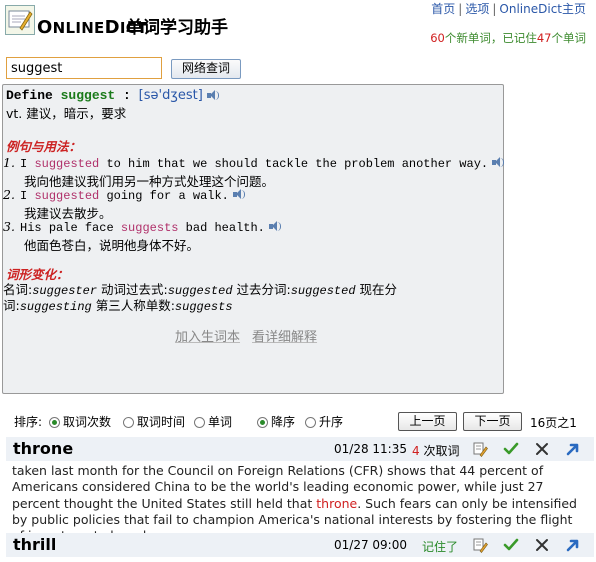  Describe the element at coordinates (88, 95) in the screenshot. I see `defined-word: suggest` at that location.